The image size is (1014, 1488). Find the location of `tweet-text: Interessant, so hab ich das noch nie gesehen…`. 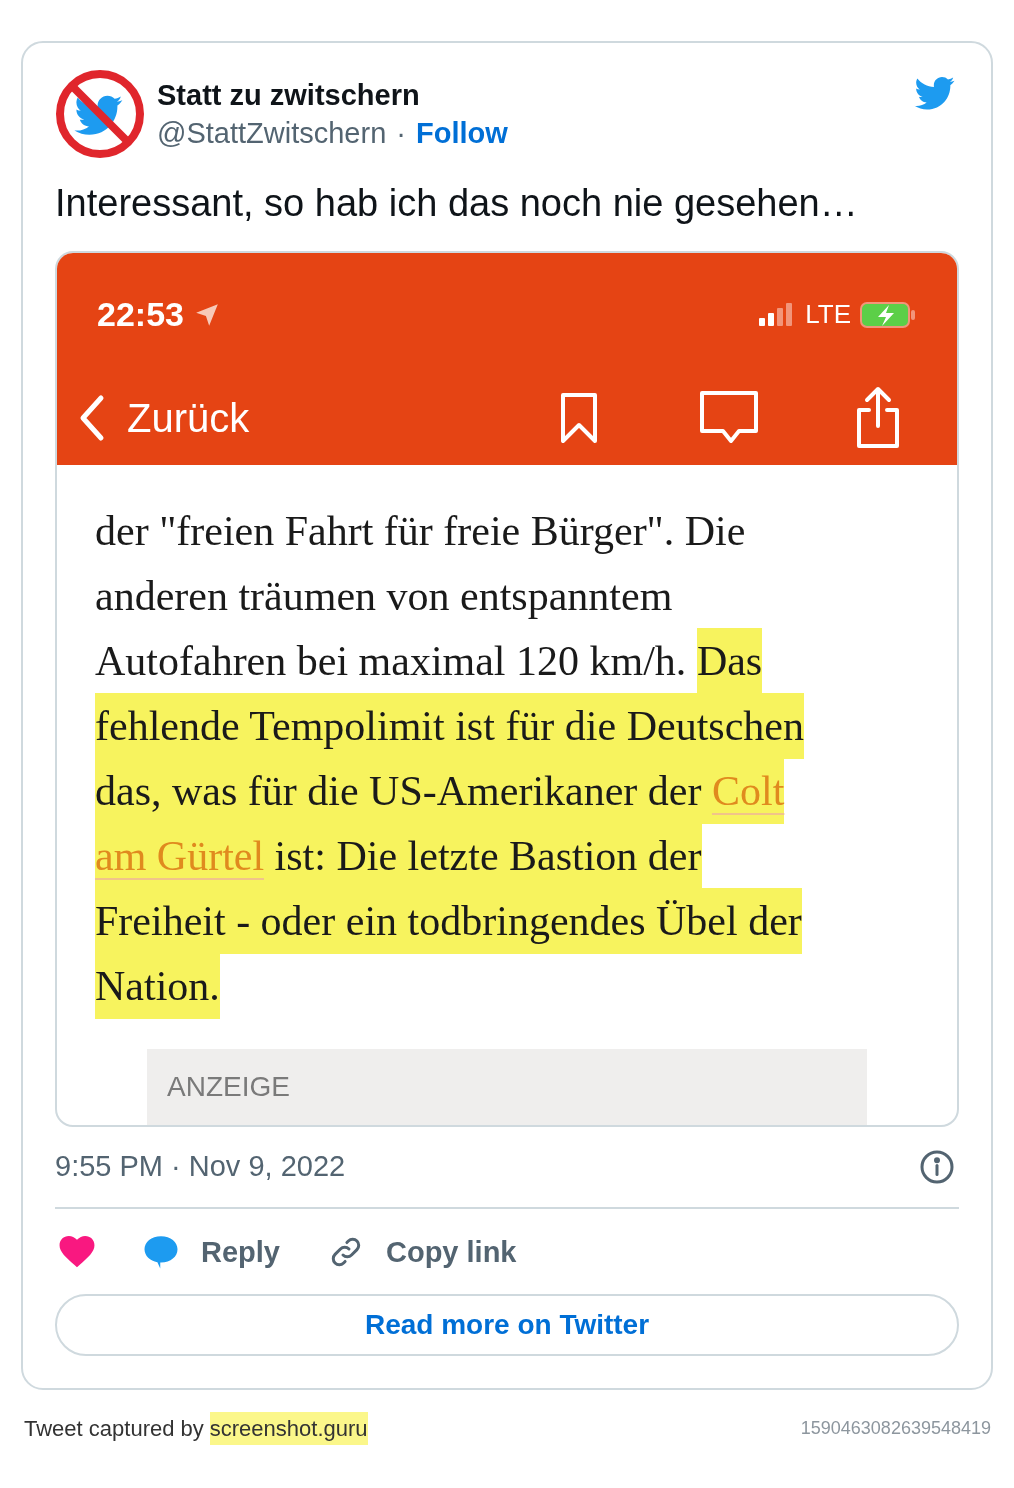

tweet-text: Interessant, so hab ich das noch nie gesehen… is located at coordinates (457, 203).